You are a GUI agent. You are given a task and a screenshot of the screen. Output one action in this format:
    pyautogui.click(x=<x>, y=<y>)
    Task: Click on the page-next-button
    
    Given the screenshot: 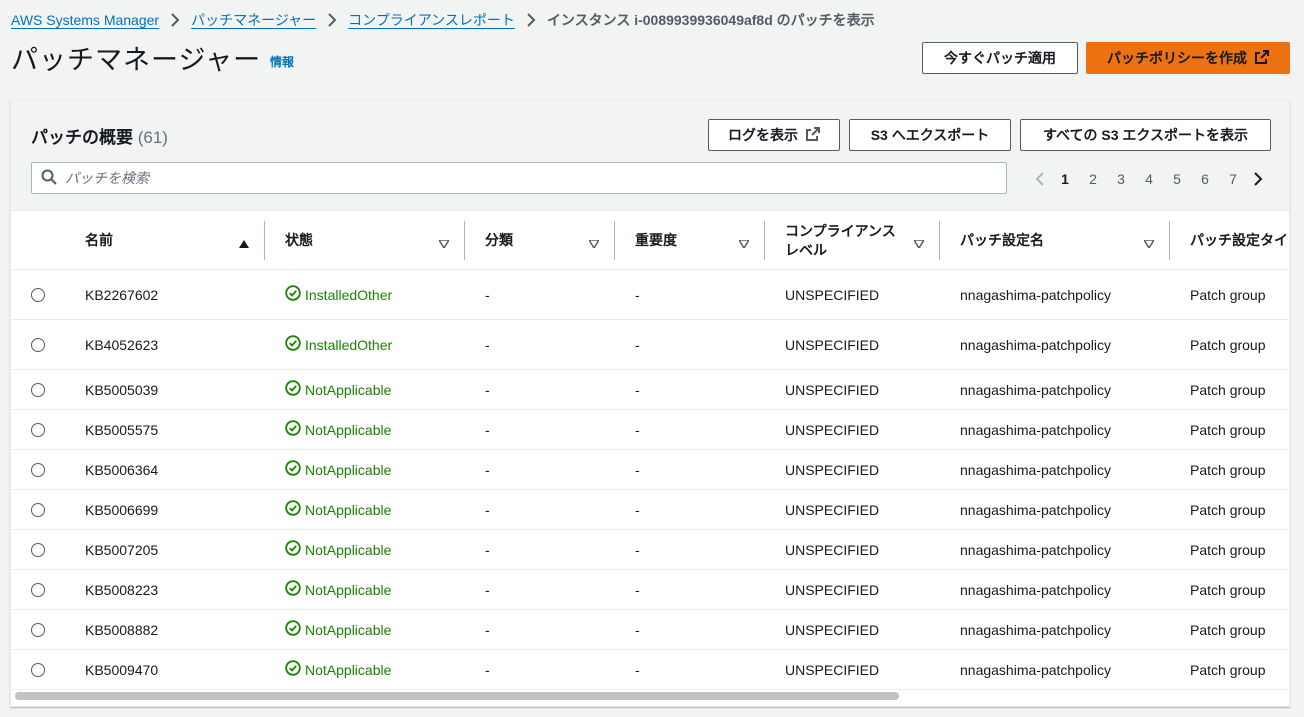 What is the action you would take?
    pyautogui.click(x=1258, y=179)
    